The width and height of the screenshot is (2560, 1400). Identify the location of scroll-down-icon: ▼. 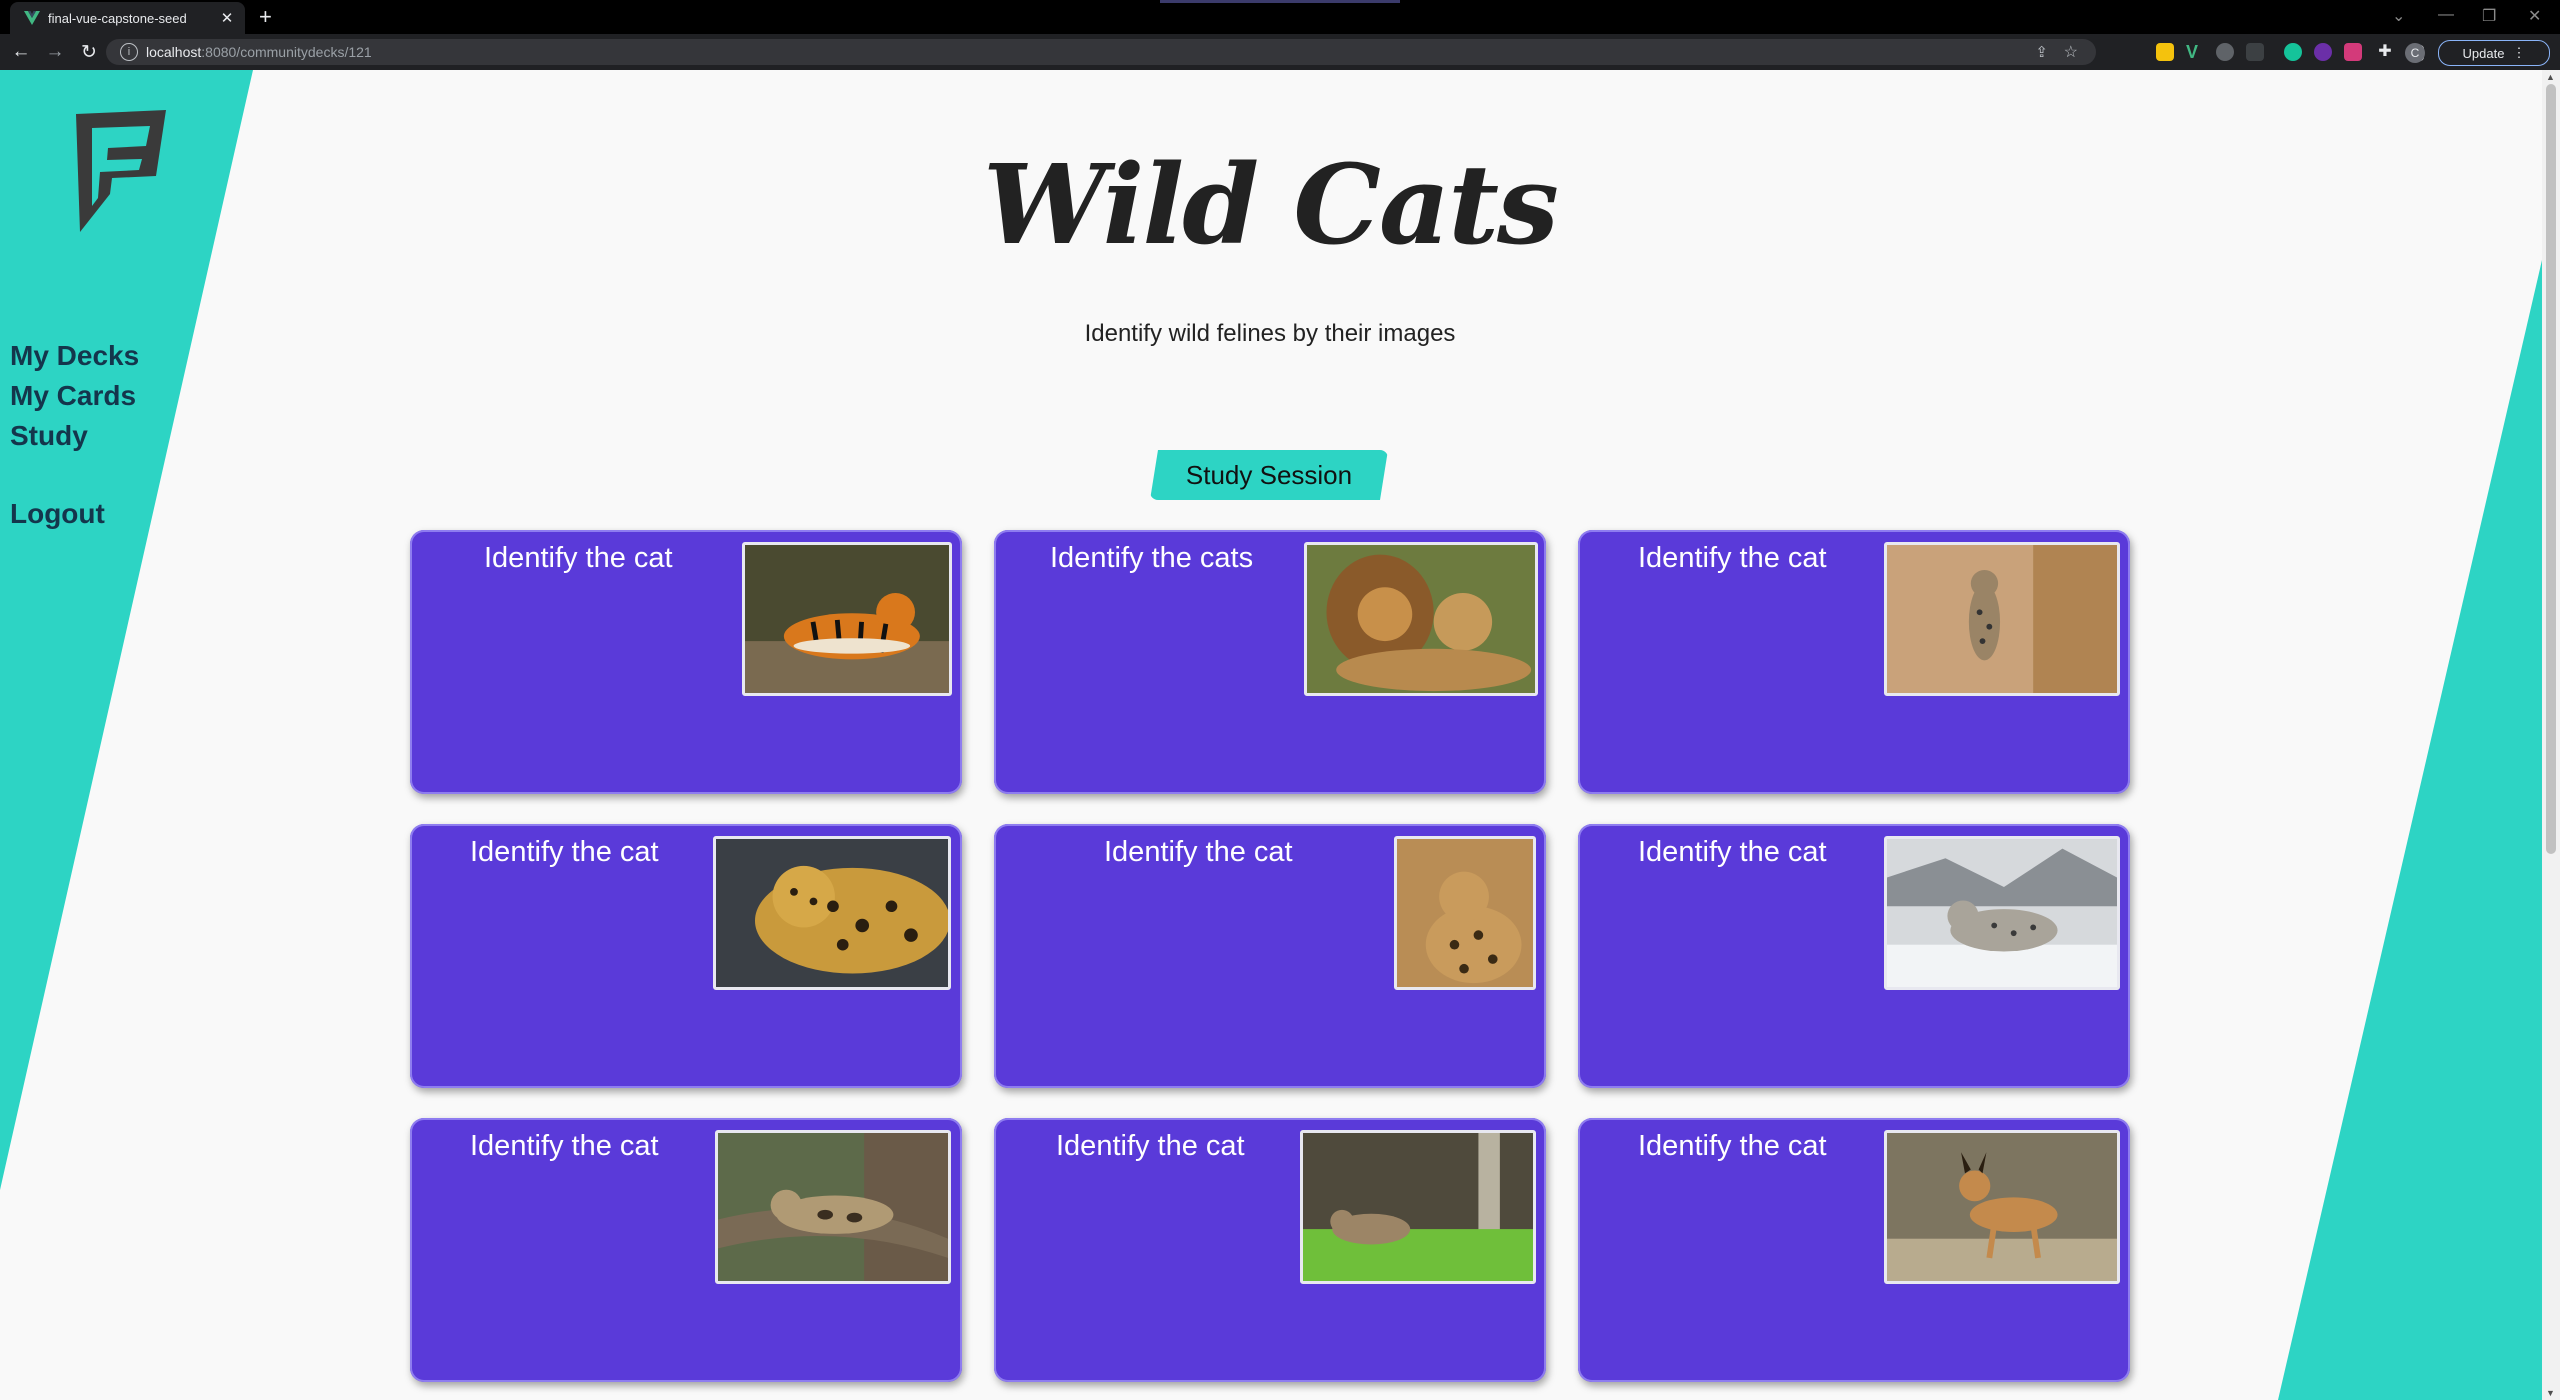
(2550, 1393).